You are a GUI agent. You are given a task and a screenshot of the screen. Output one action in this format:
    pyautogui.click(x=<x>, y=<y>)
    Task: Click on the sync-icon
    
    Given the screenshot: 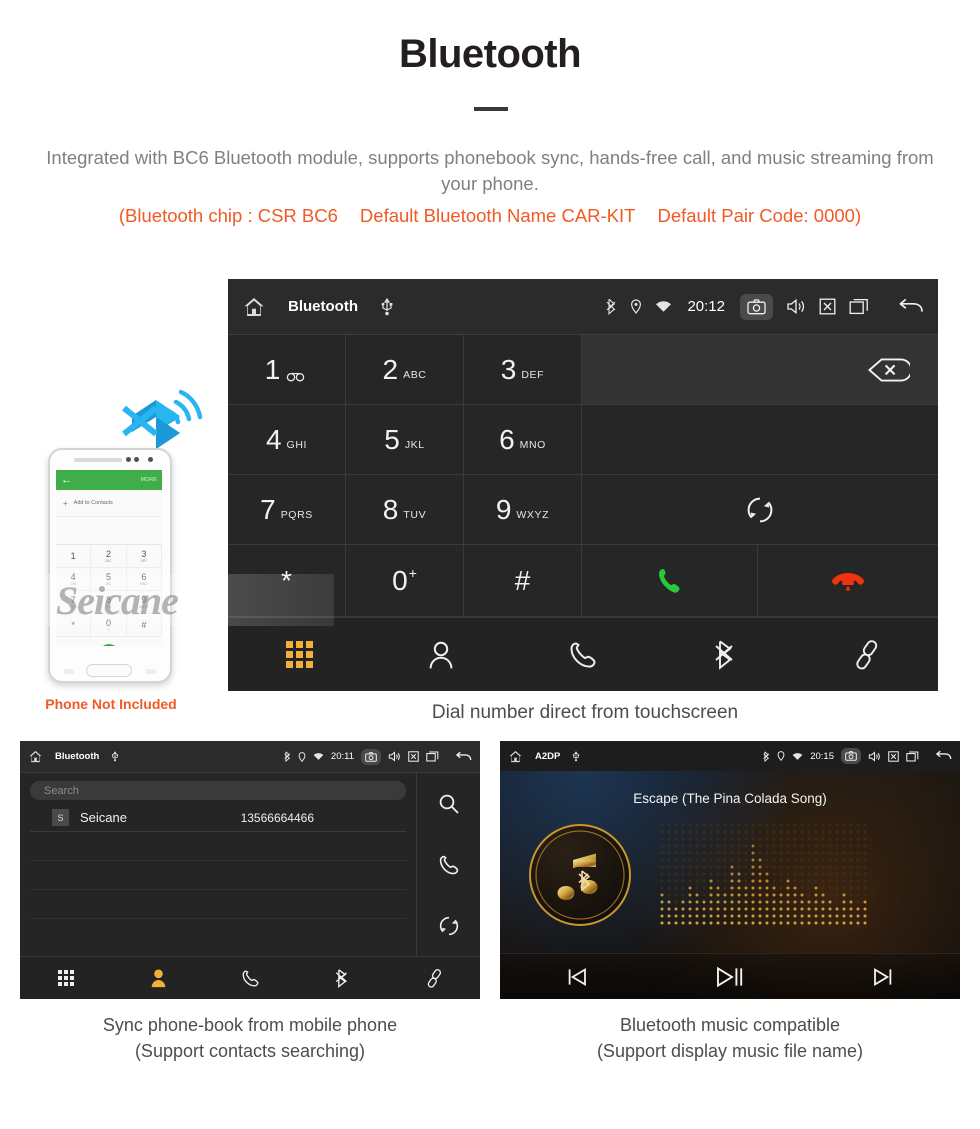 What is the action you would take?
    pyautogui.click(x=449, y=926)
    